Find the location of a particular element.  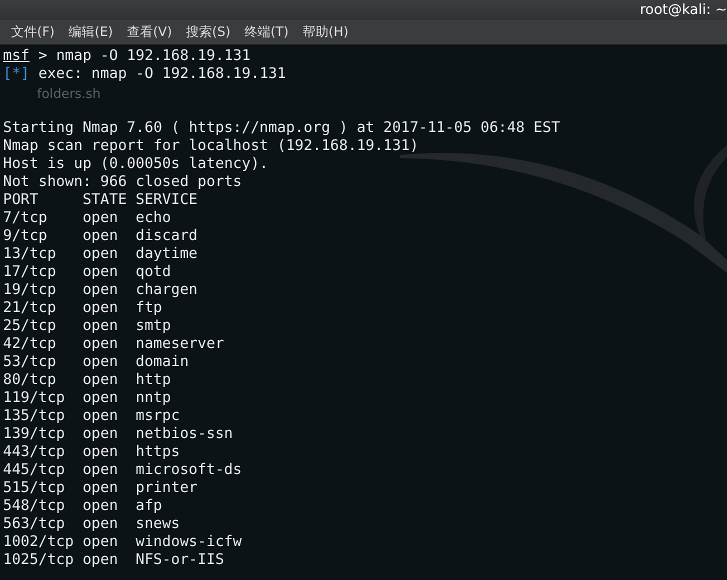

prompt-symbol: > is located at coordinates (43, 55).